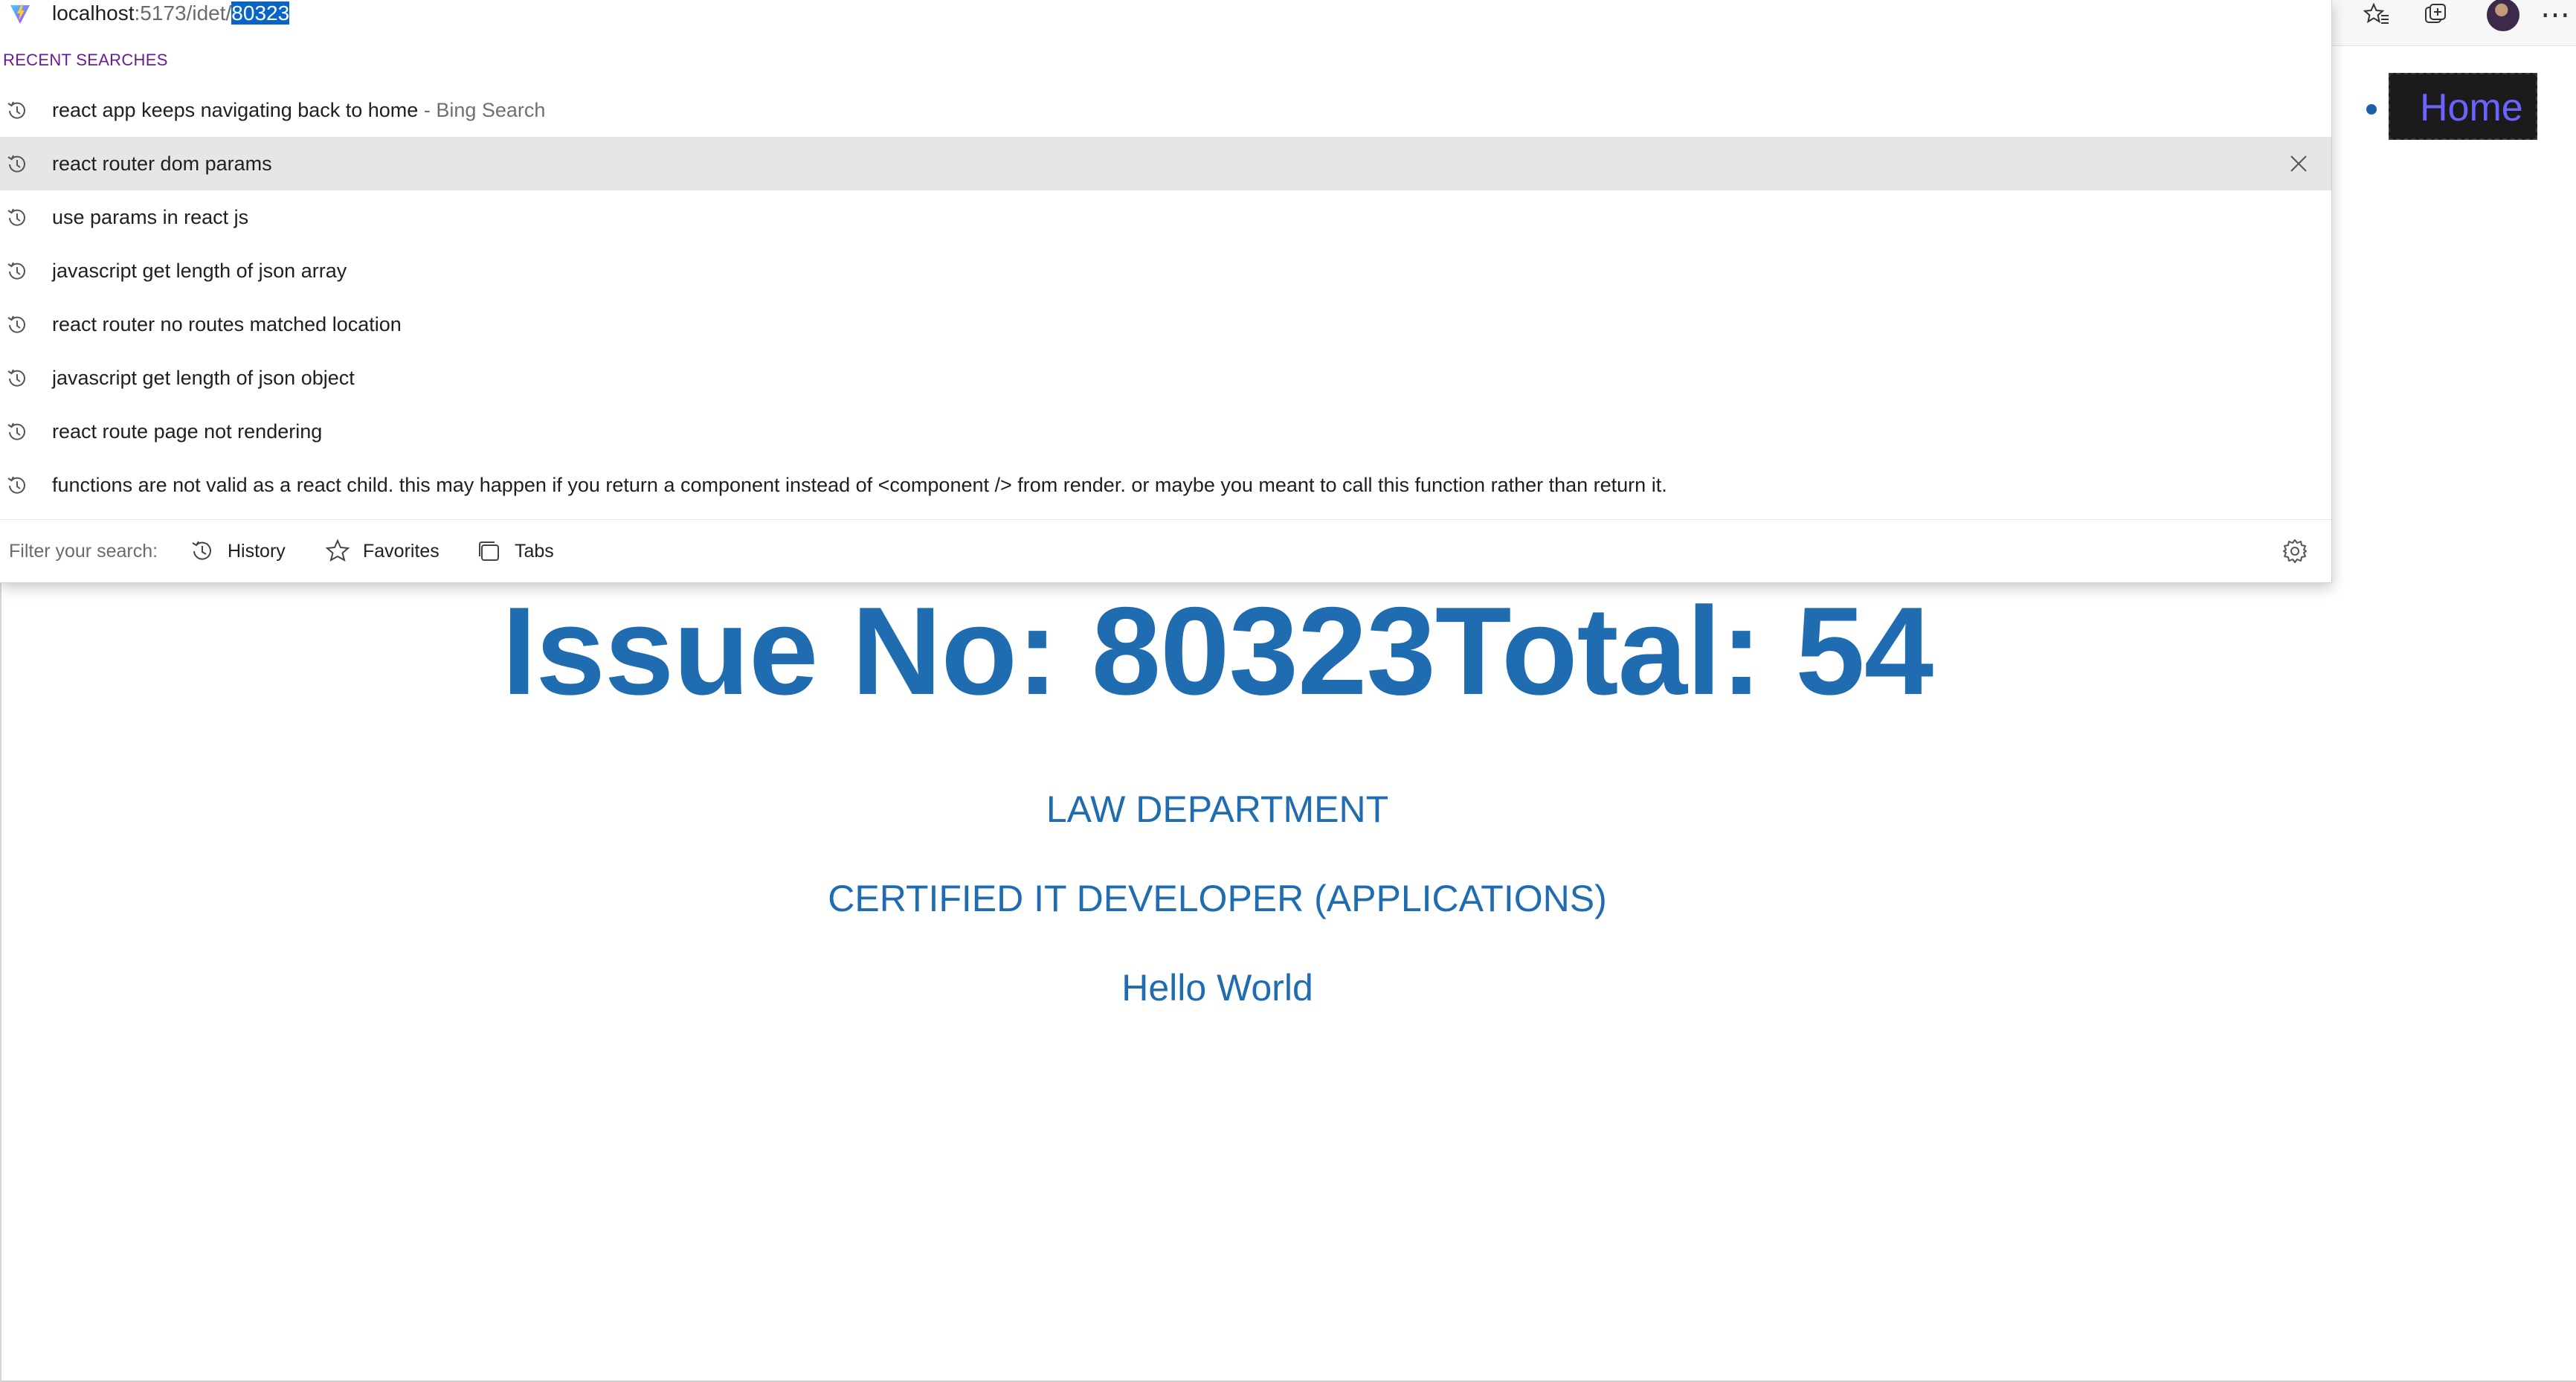 Image resolution: width=2576 pixels, height=1382 pixels. What do you see at coordinates (93, 13) in the screenshot?
I see `url-host: localhost` at bounding box center [93, 13].